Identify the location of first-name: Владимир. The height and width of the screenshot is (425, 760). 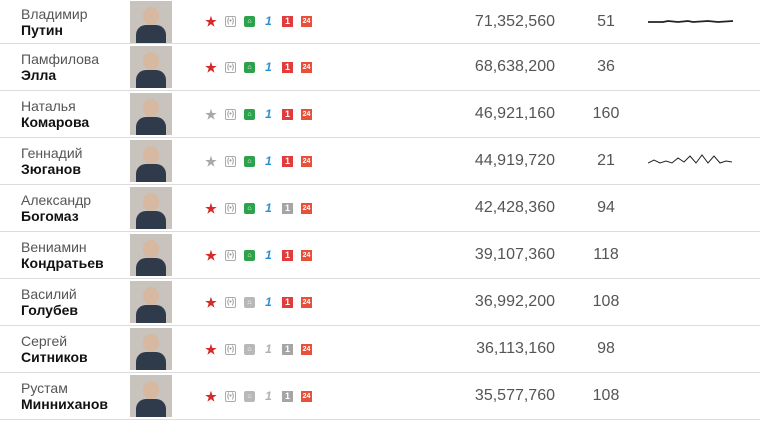
(54, 13).